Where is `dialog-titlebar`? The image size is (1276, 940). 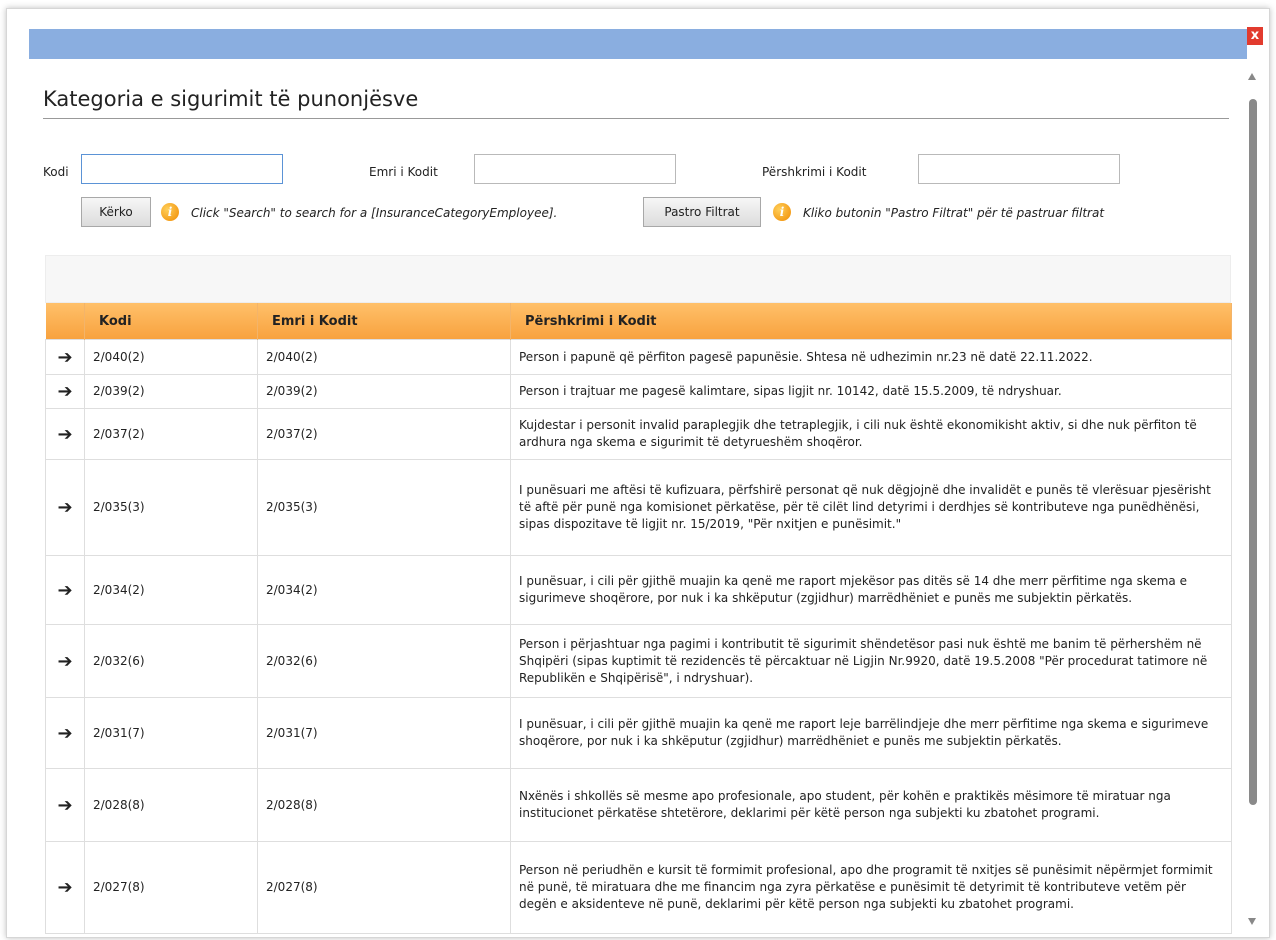
dialog-titlebar is located at coordinates (638, 44).